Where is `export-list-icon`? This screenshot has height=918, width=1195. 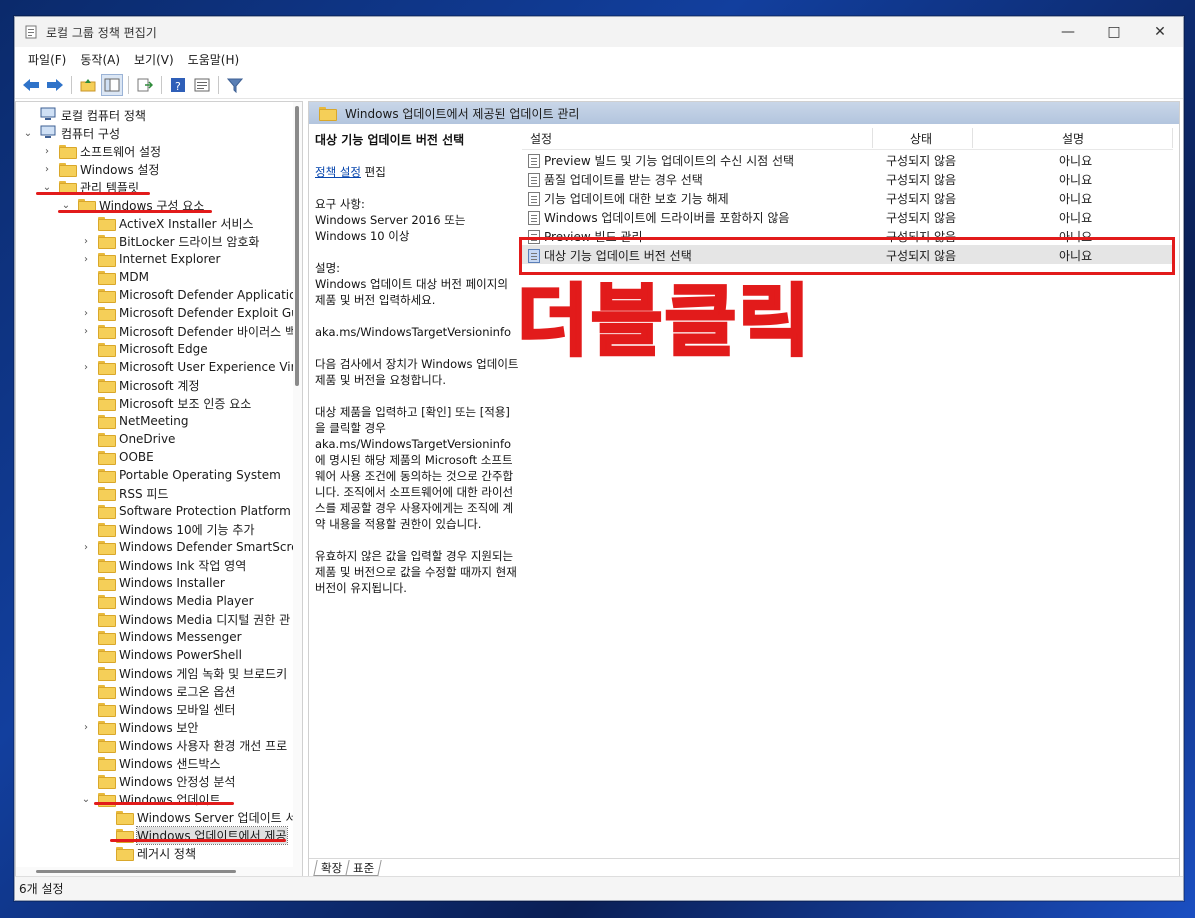
export-list-icon is located at coordinates (145, 85).